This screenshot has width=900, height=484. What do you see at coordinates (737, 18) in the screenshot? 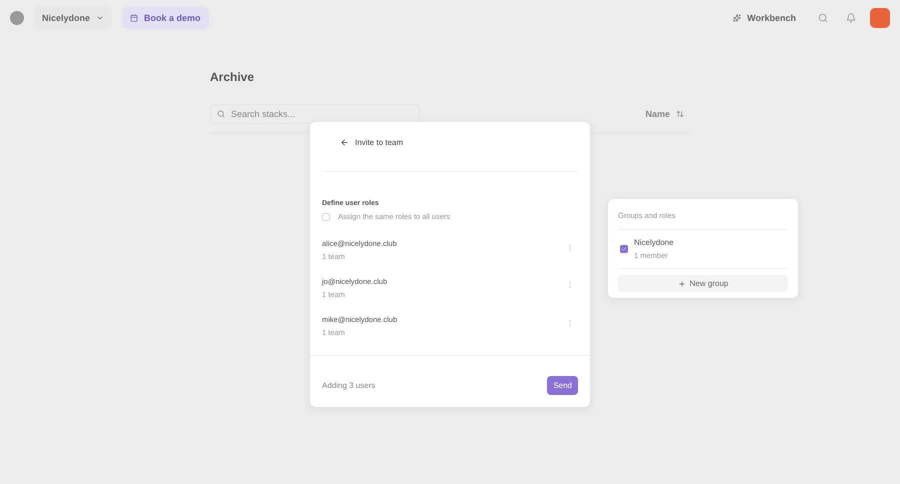
I see `sparkle-icon` at bounding box center [737, 18].